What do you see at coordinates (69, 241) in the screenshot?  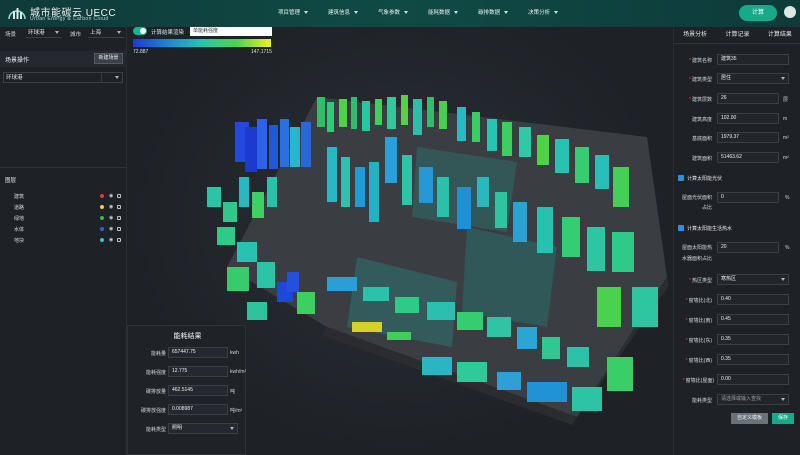 I see `layer-row-plot: 地块 ◉` at bounding box center [69, 241].